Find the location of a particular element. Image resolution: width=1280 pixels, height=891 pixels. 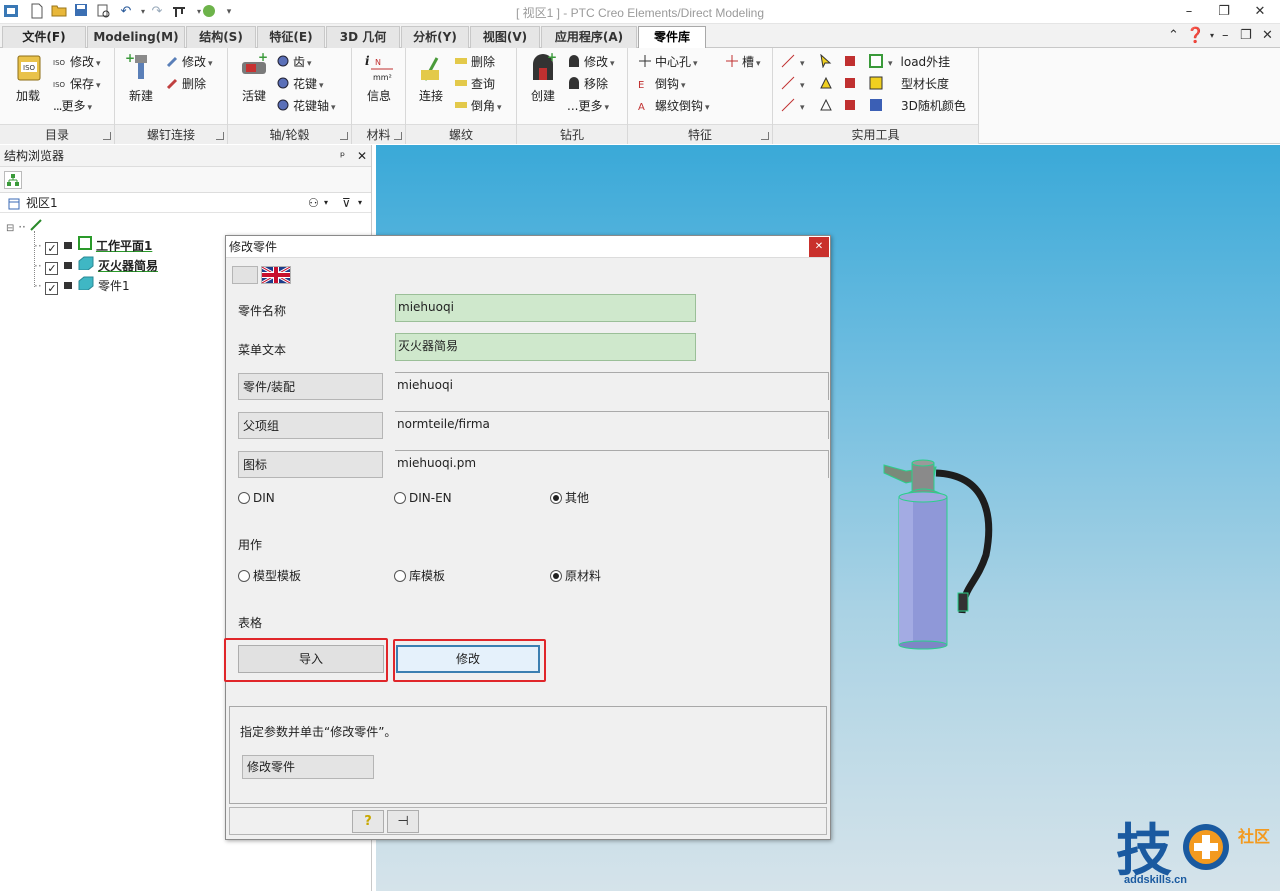

radio-raw-material: 原材料 is located at coordinates (575, 576).